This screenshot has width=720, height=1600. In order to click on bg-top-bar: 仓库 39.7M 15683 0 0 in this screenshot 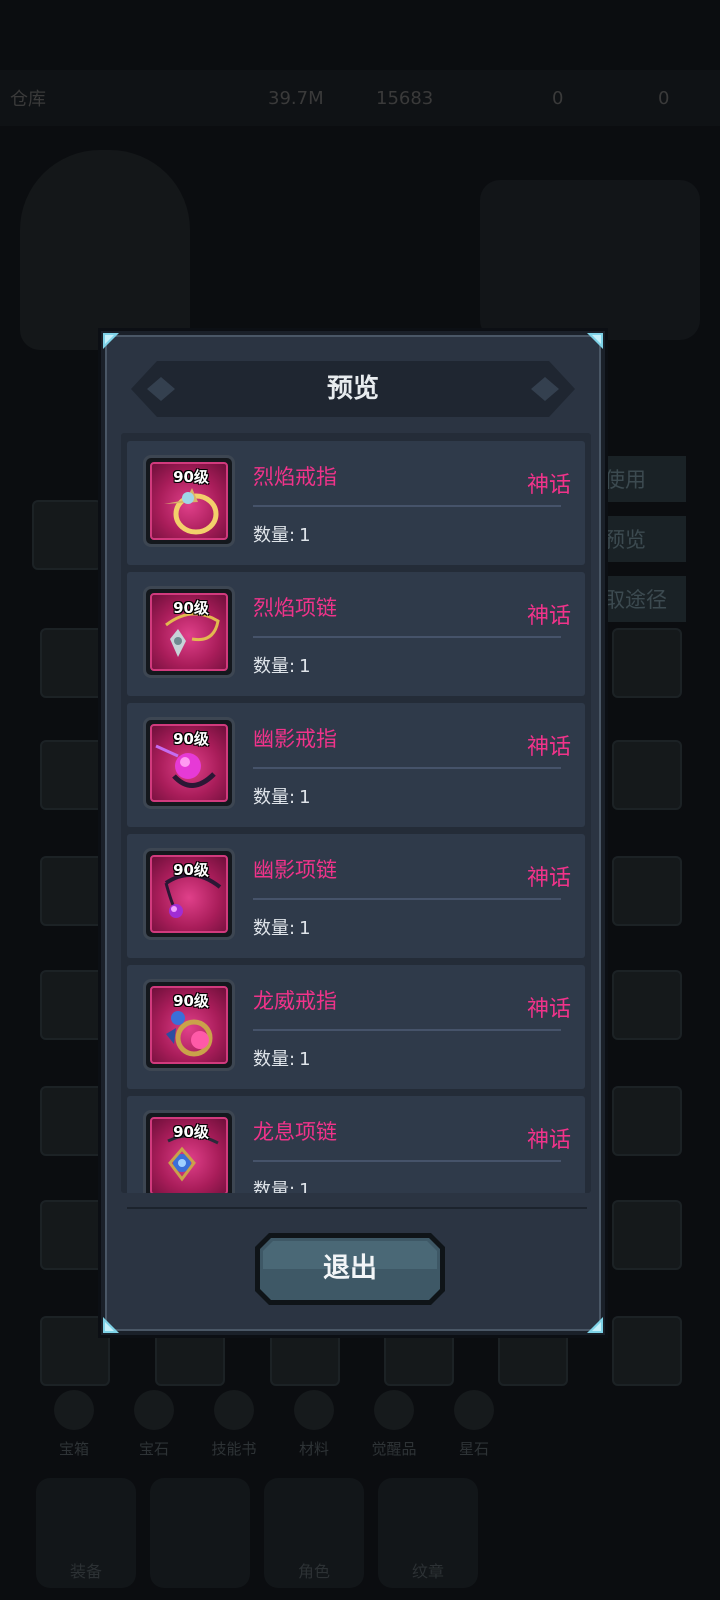, I will do `click(360, 98)`.